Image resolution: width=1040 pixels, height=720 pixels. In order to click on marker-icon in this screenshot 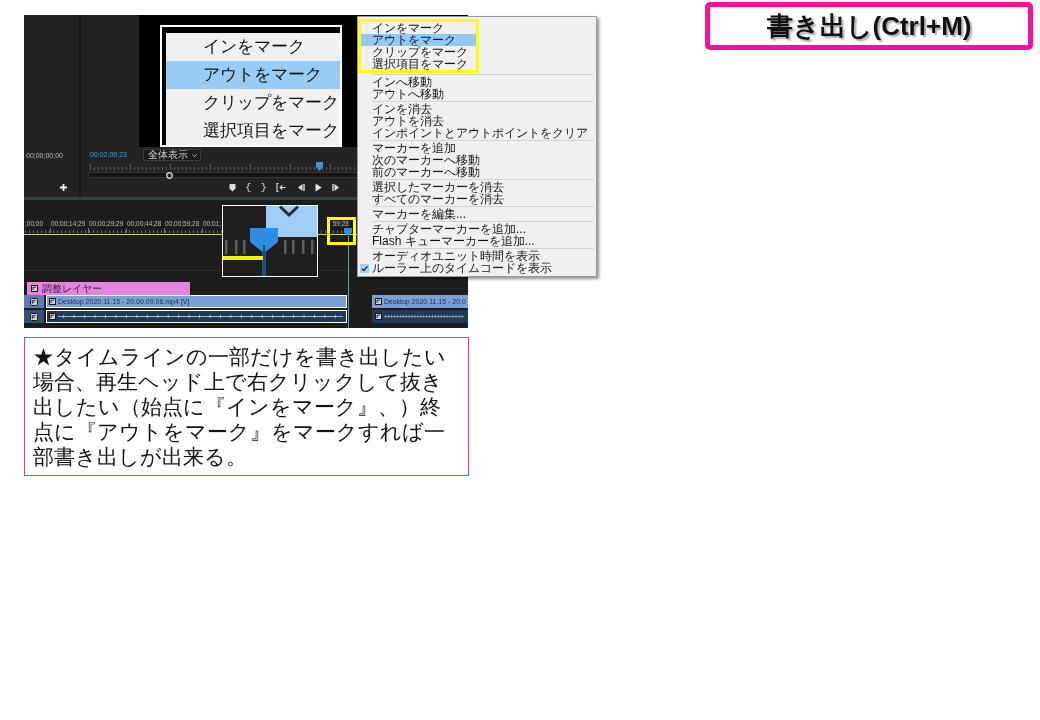, I will do `click(232, 187)`.